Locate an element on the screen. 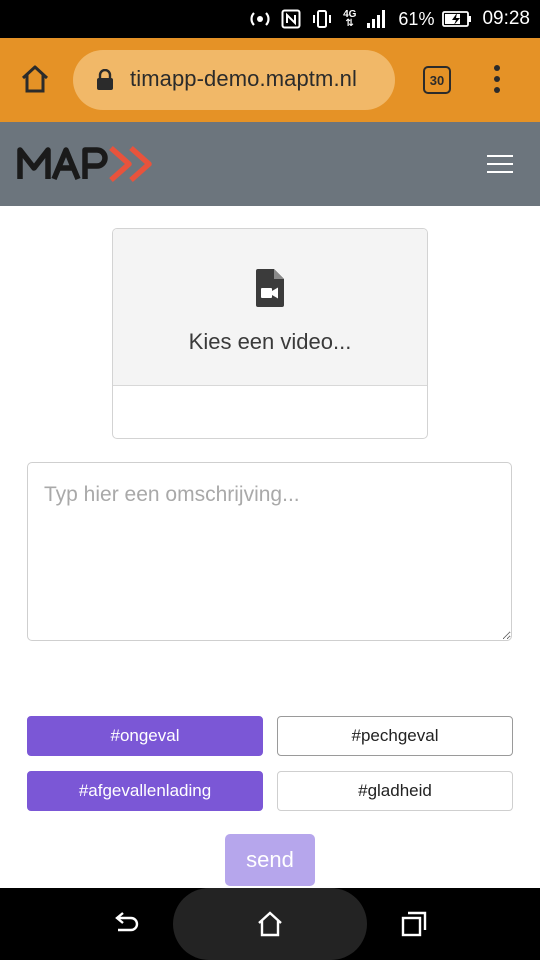 This screenshot has height=960, width=540. tag-label: #afgevallenlading is located at coordinates (145, 790).